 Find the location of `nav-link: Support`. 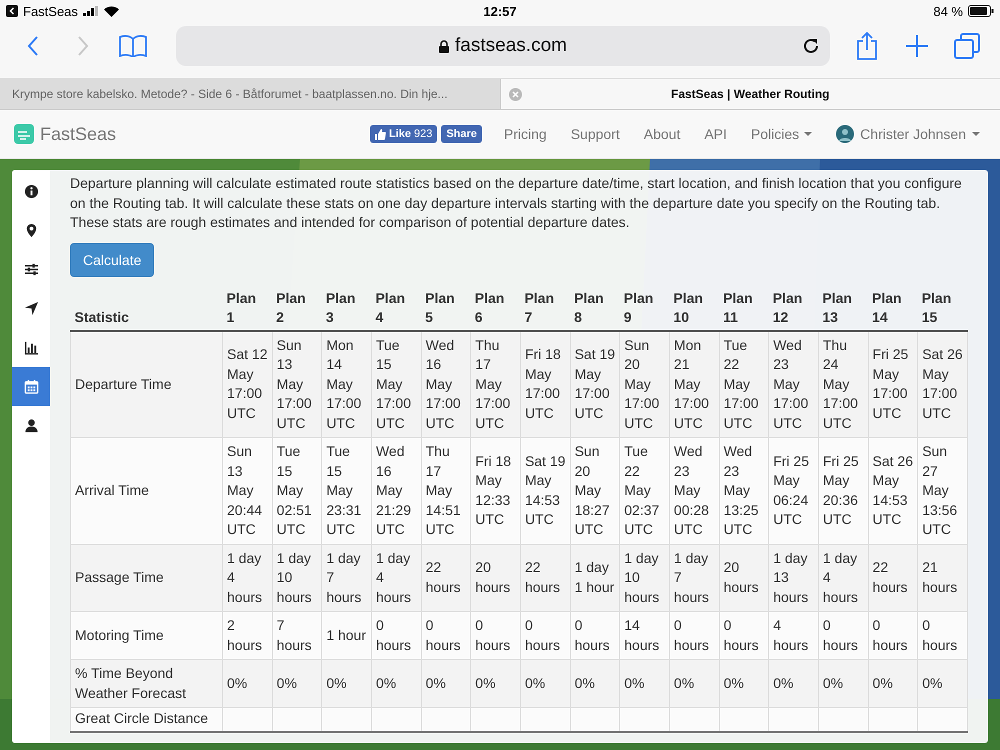

nav-link: Support is located at coordinates (595, 134).